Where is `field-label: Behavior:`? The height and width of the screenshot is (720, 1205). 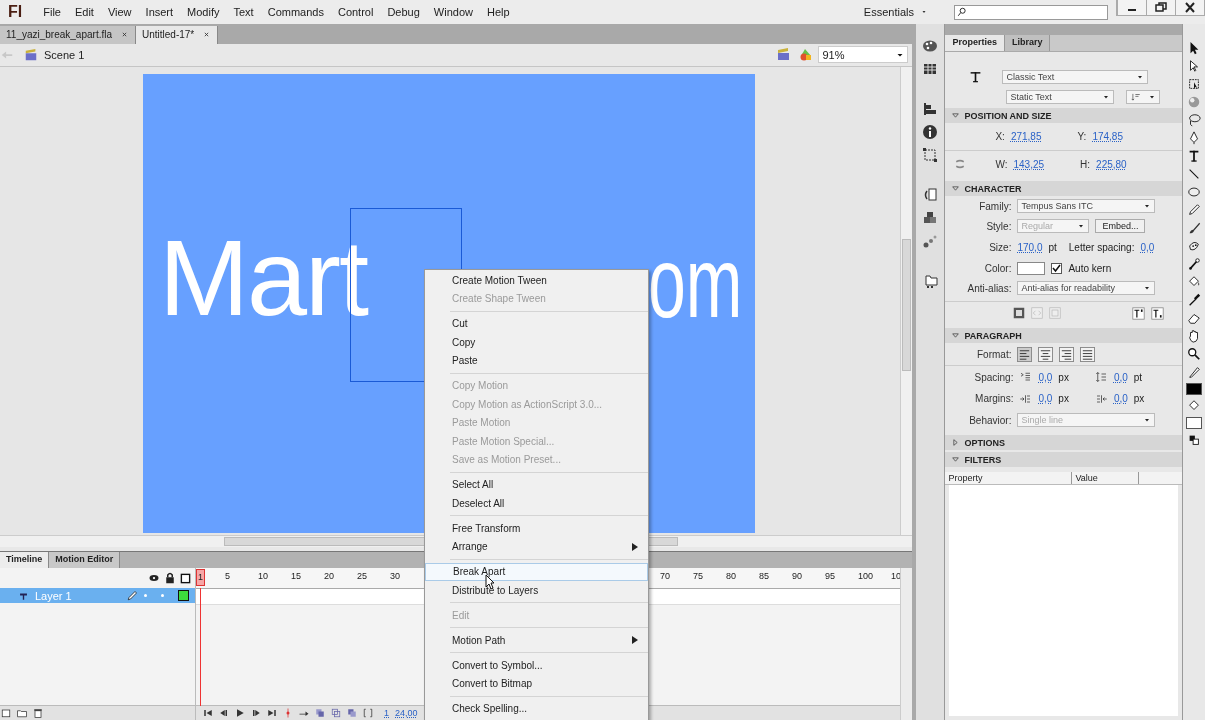
field-label: Behavior: is located at coordinates (990, 420).